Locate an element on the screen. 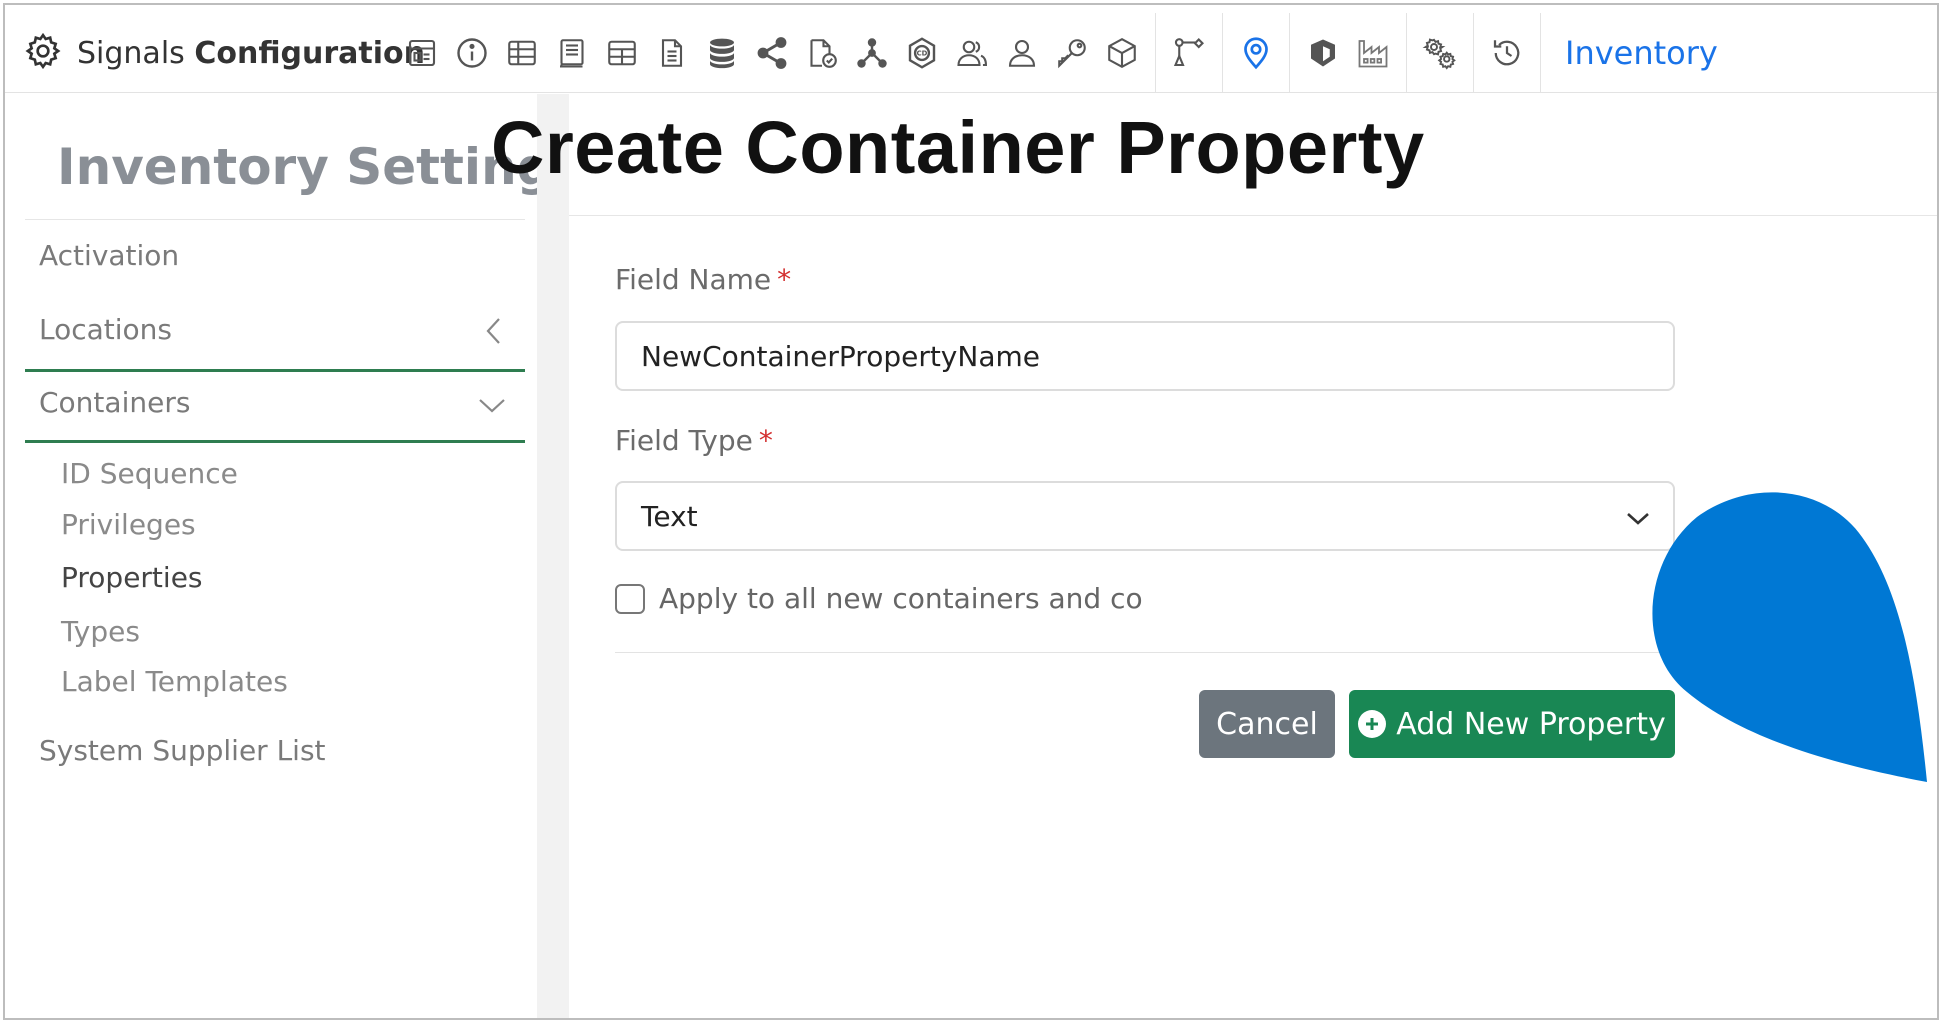 Image resolution: width=1942 pixels, height=1023 pixels. table-icon is located at coordinates (522, 53).